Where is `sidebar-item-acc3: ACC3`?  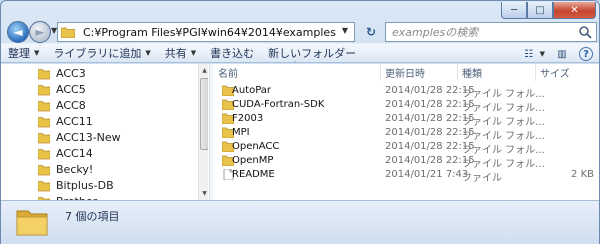 sidebar-item-acc3: ACC3 is located at coordinates (101, 74).